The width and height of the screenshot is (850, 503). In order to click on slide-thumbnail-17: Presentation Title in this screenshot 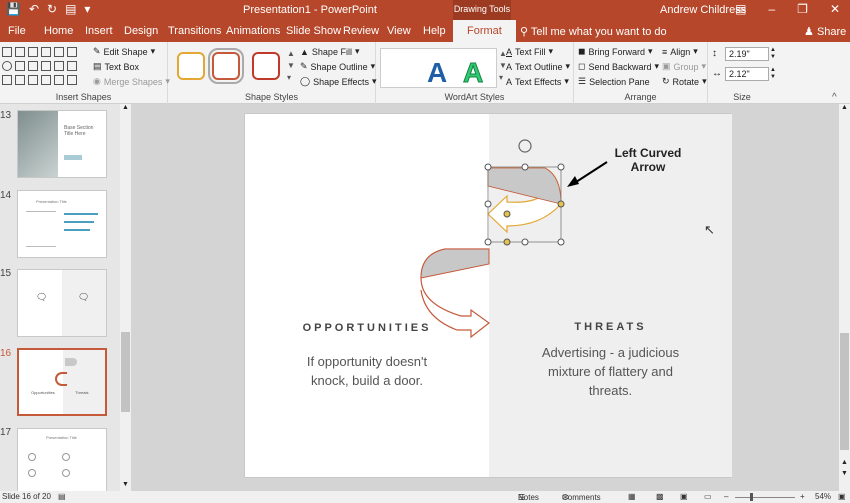, I will do `click(62, 462)`.